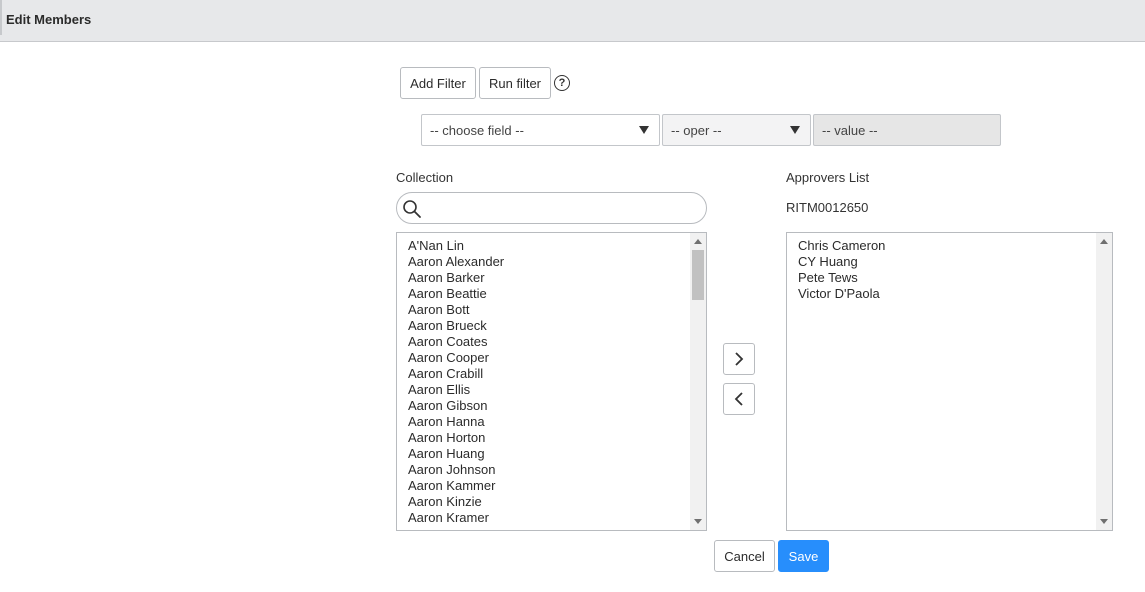 The height and width of the screenshot is (592, 1145). I want to click on list-item: Aaron Cooper, so click(557, 358).